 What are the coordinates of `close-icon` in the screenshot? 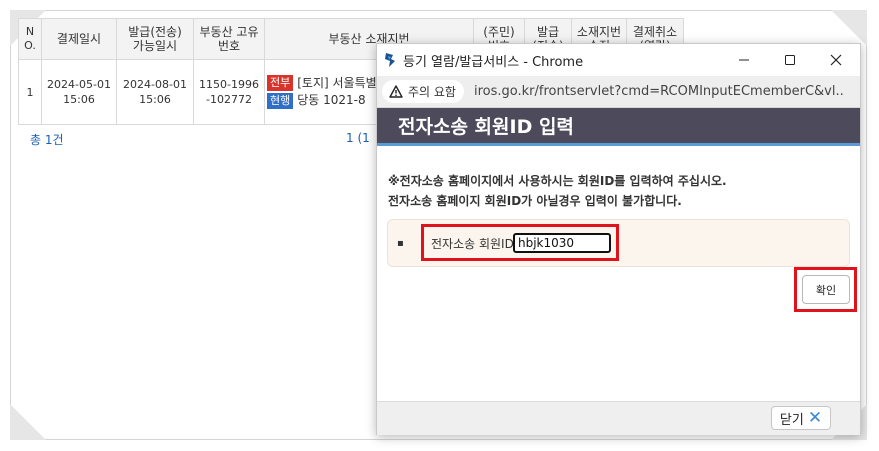 It's located at (836, 60).